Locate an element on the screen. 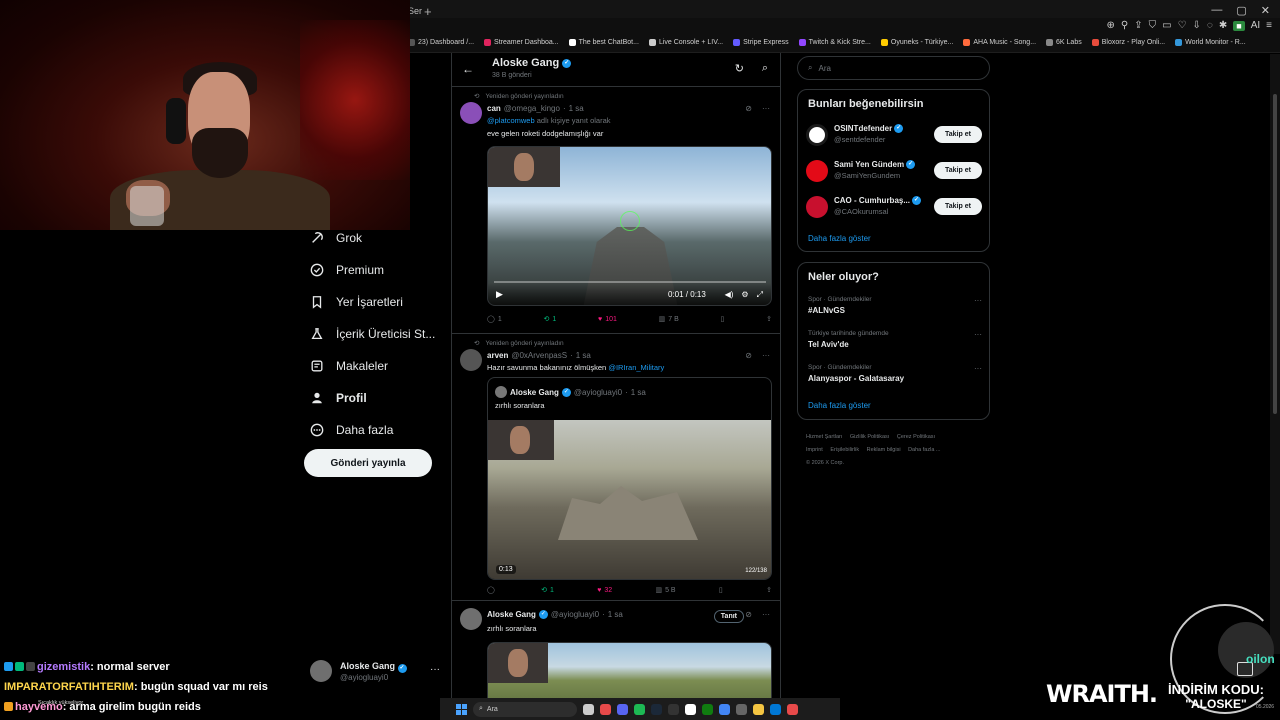 The width and height of the screenshot is (1280, 720). zoom-icon: ⊕ is located at coordinates (1111, 25).